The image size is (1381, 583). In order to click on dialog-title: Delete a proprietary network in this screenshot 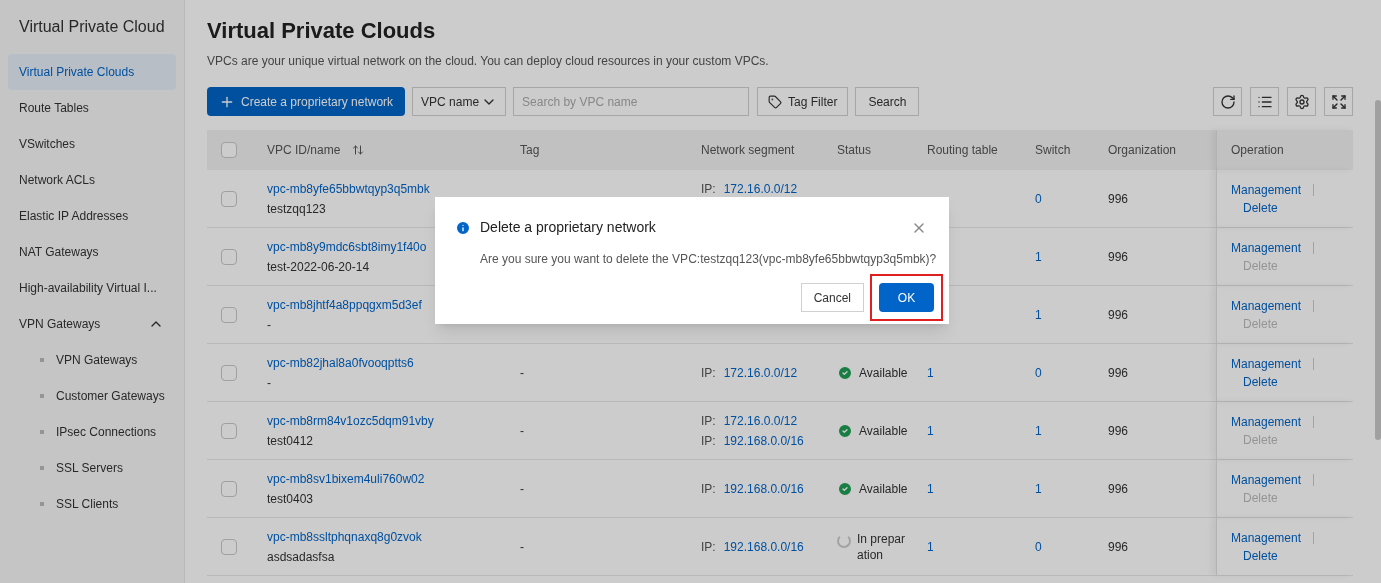, I will do `click(568, 227)`.